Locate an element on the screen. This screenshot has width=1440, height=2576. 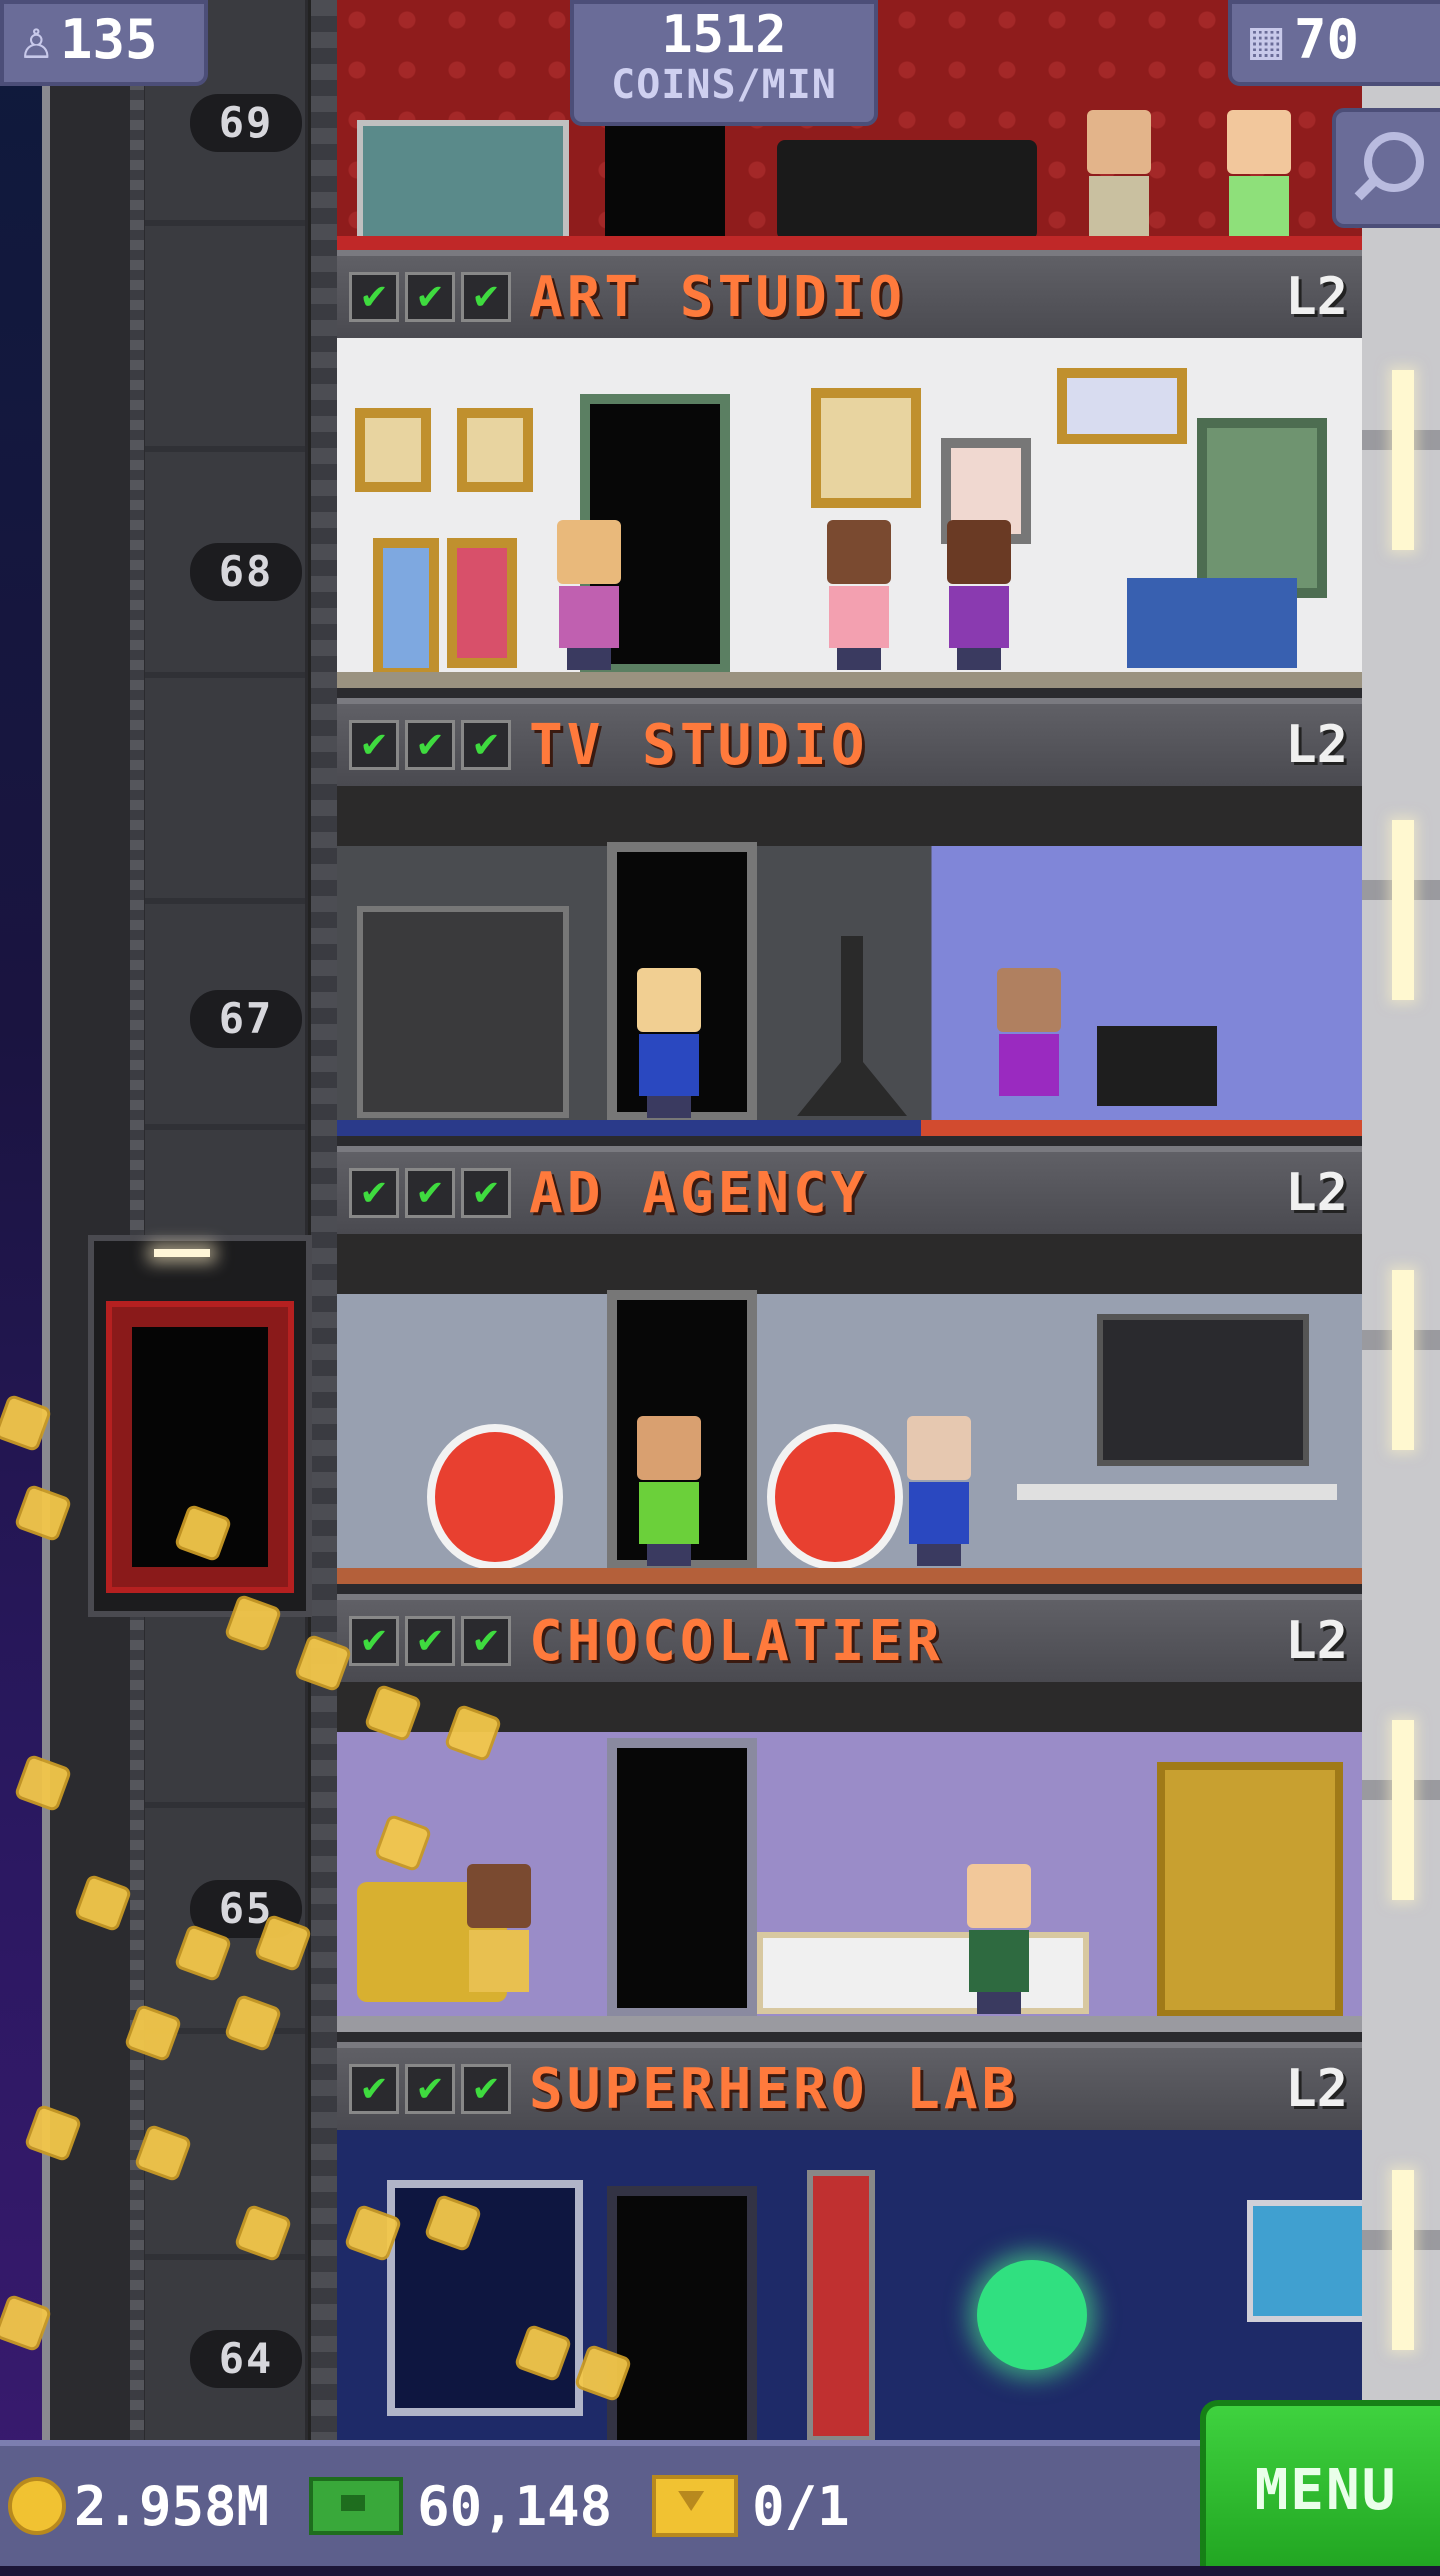
dna-tube is located at coordinates (841, 2306).